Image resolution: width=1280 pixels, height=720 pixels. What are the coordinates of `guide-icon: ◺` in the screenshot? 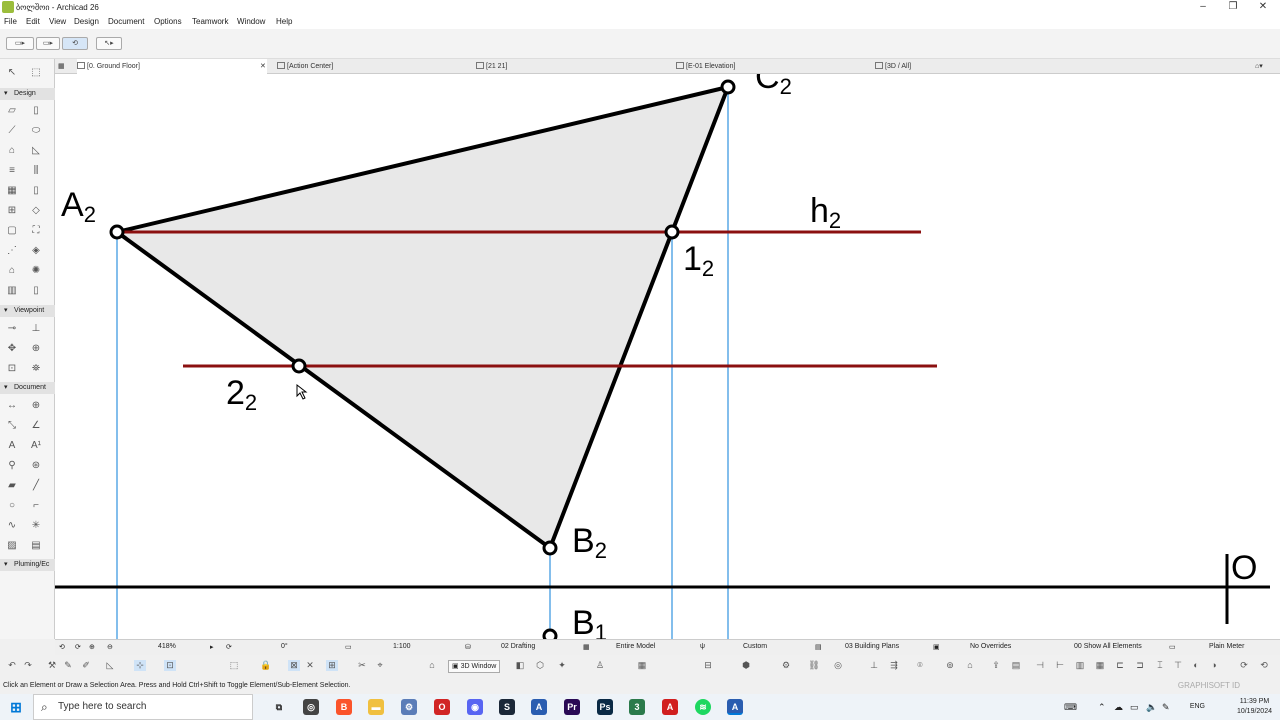 It's located at (110, 665).